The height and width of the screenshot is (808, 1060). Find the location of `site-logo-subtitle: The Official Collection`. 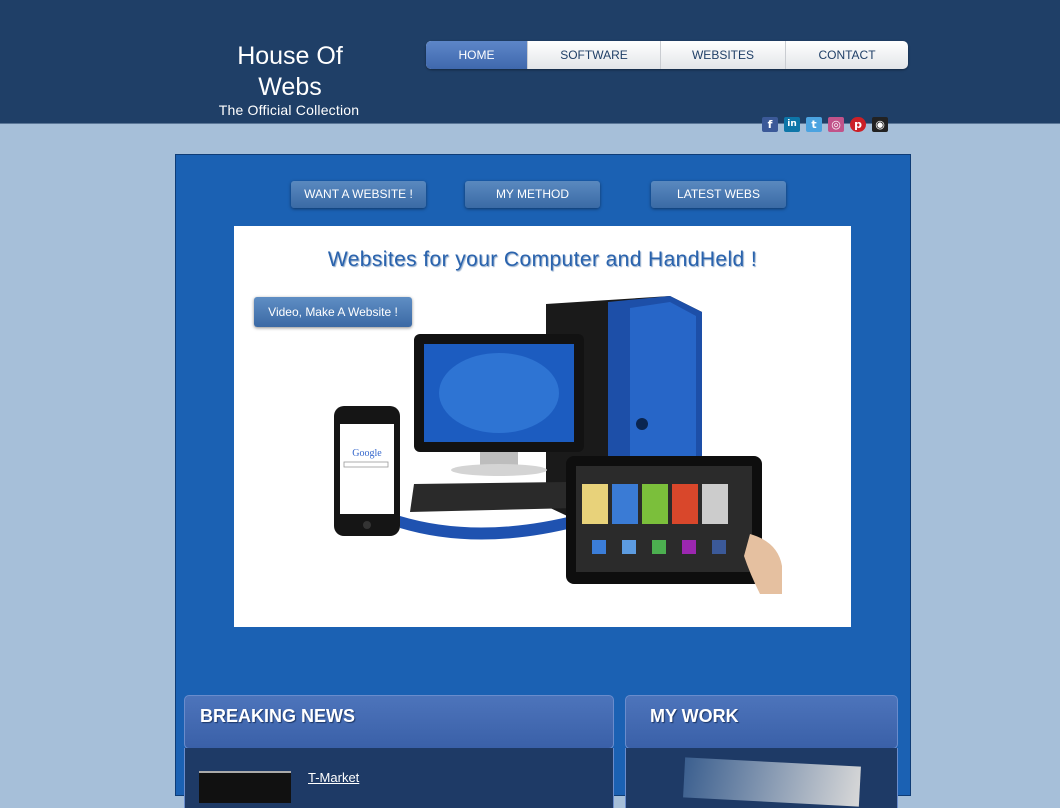

site-logo-subtitle: The Official Collection is located at coordinates (289, 110).